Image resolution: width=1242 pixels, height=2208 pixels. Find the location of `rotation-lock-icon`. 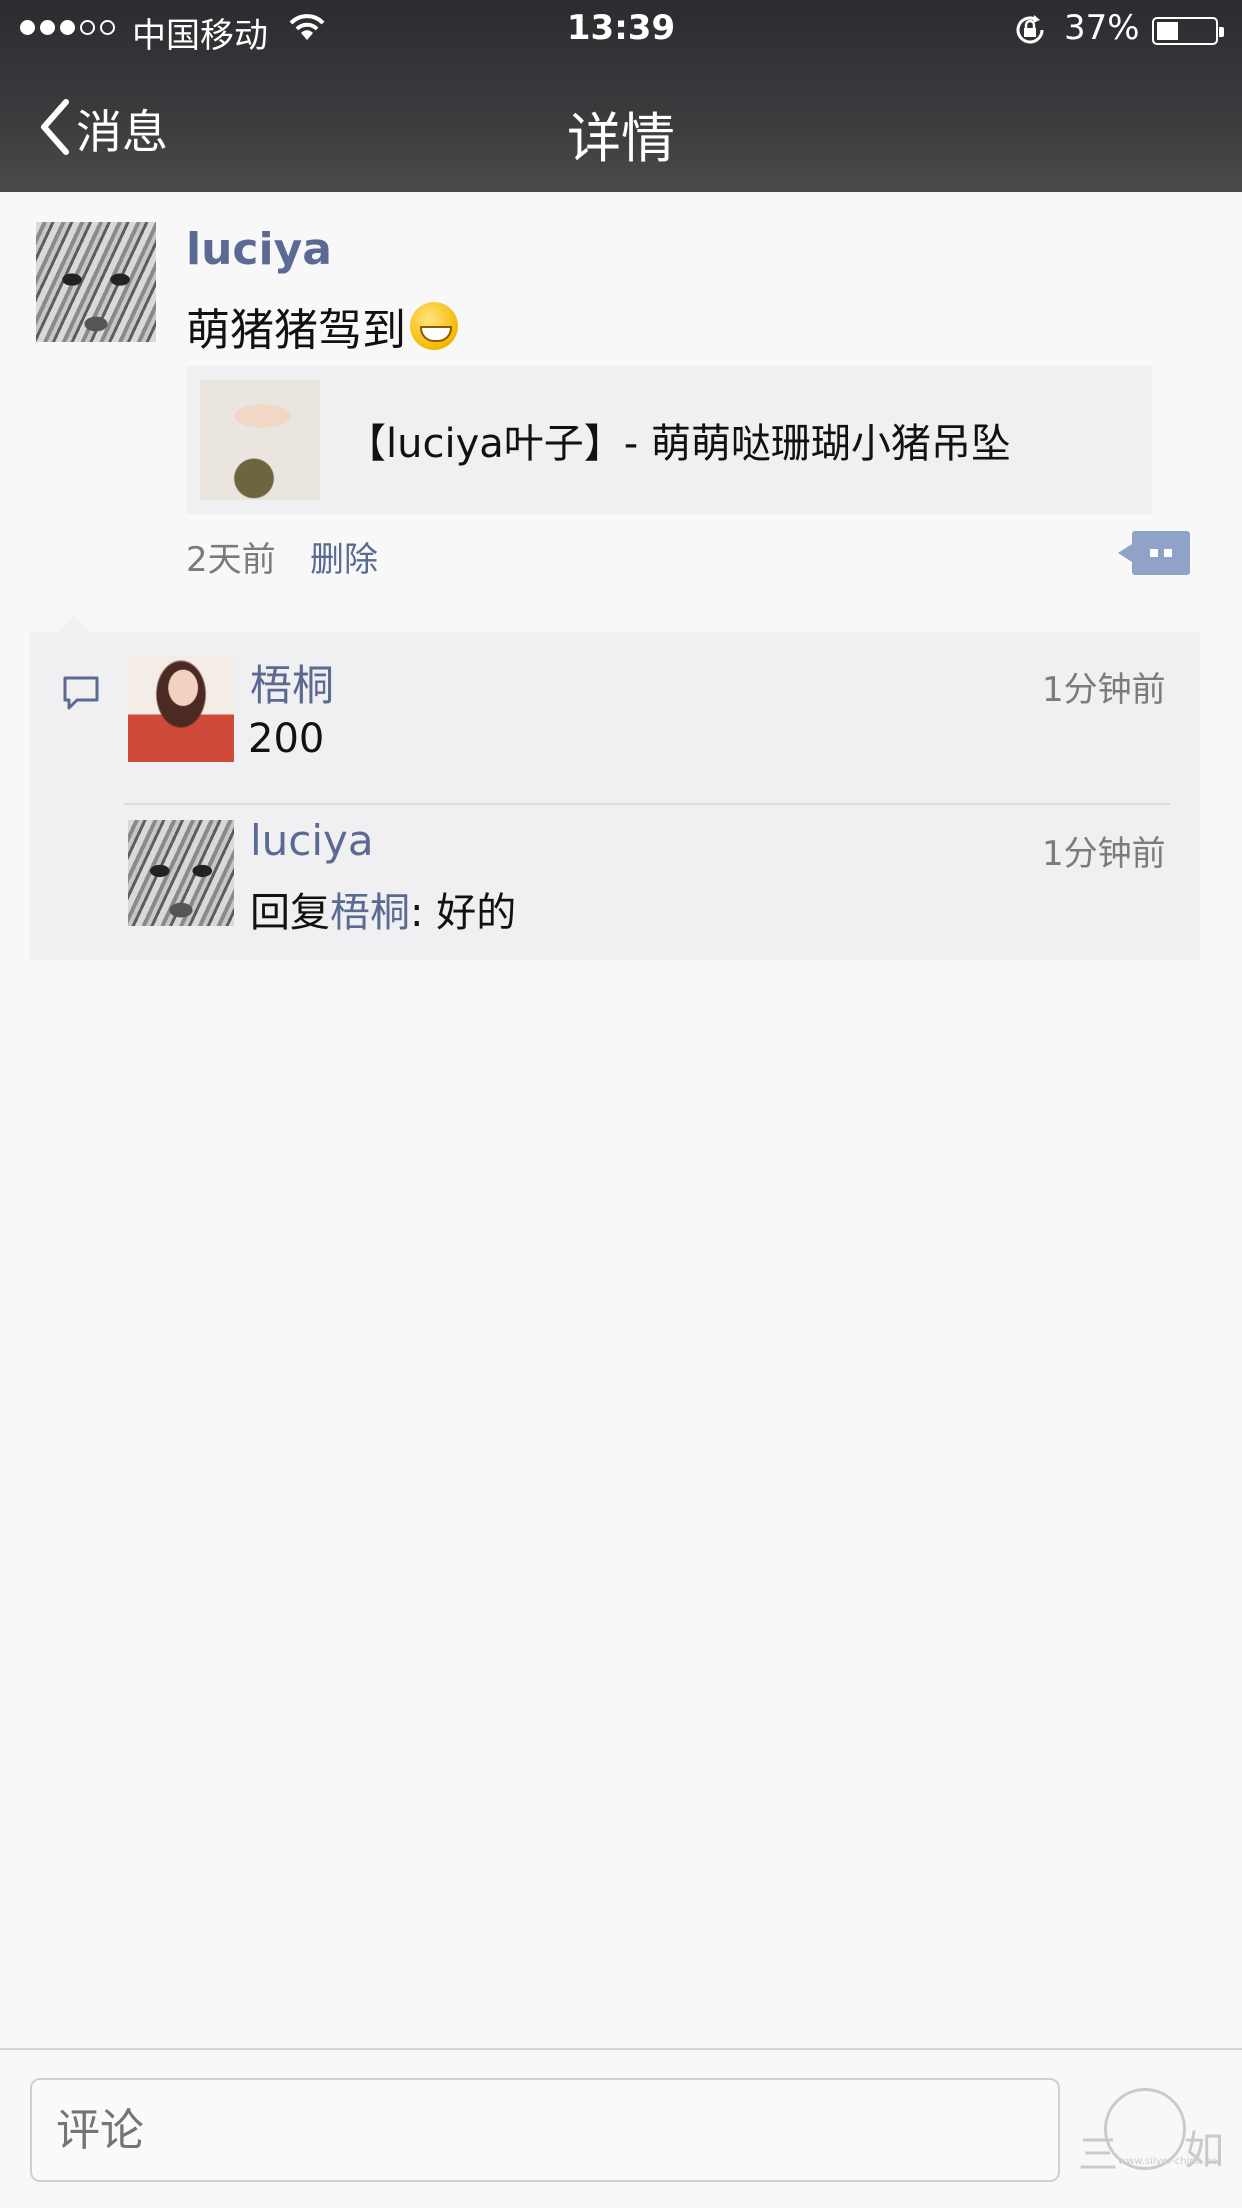

rotation-lock-icon is located at coordinates (1030, 32).